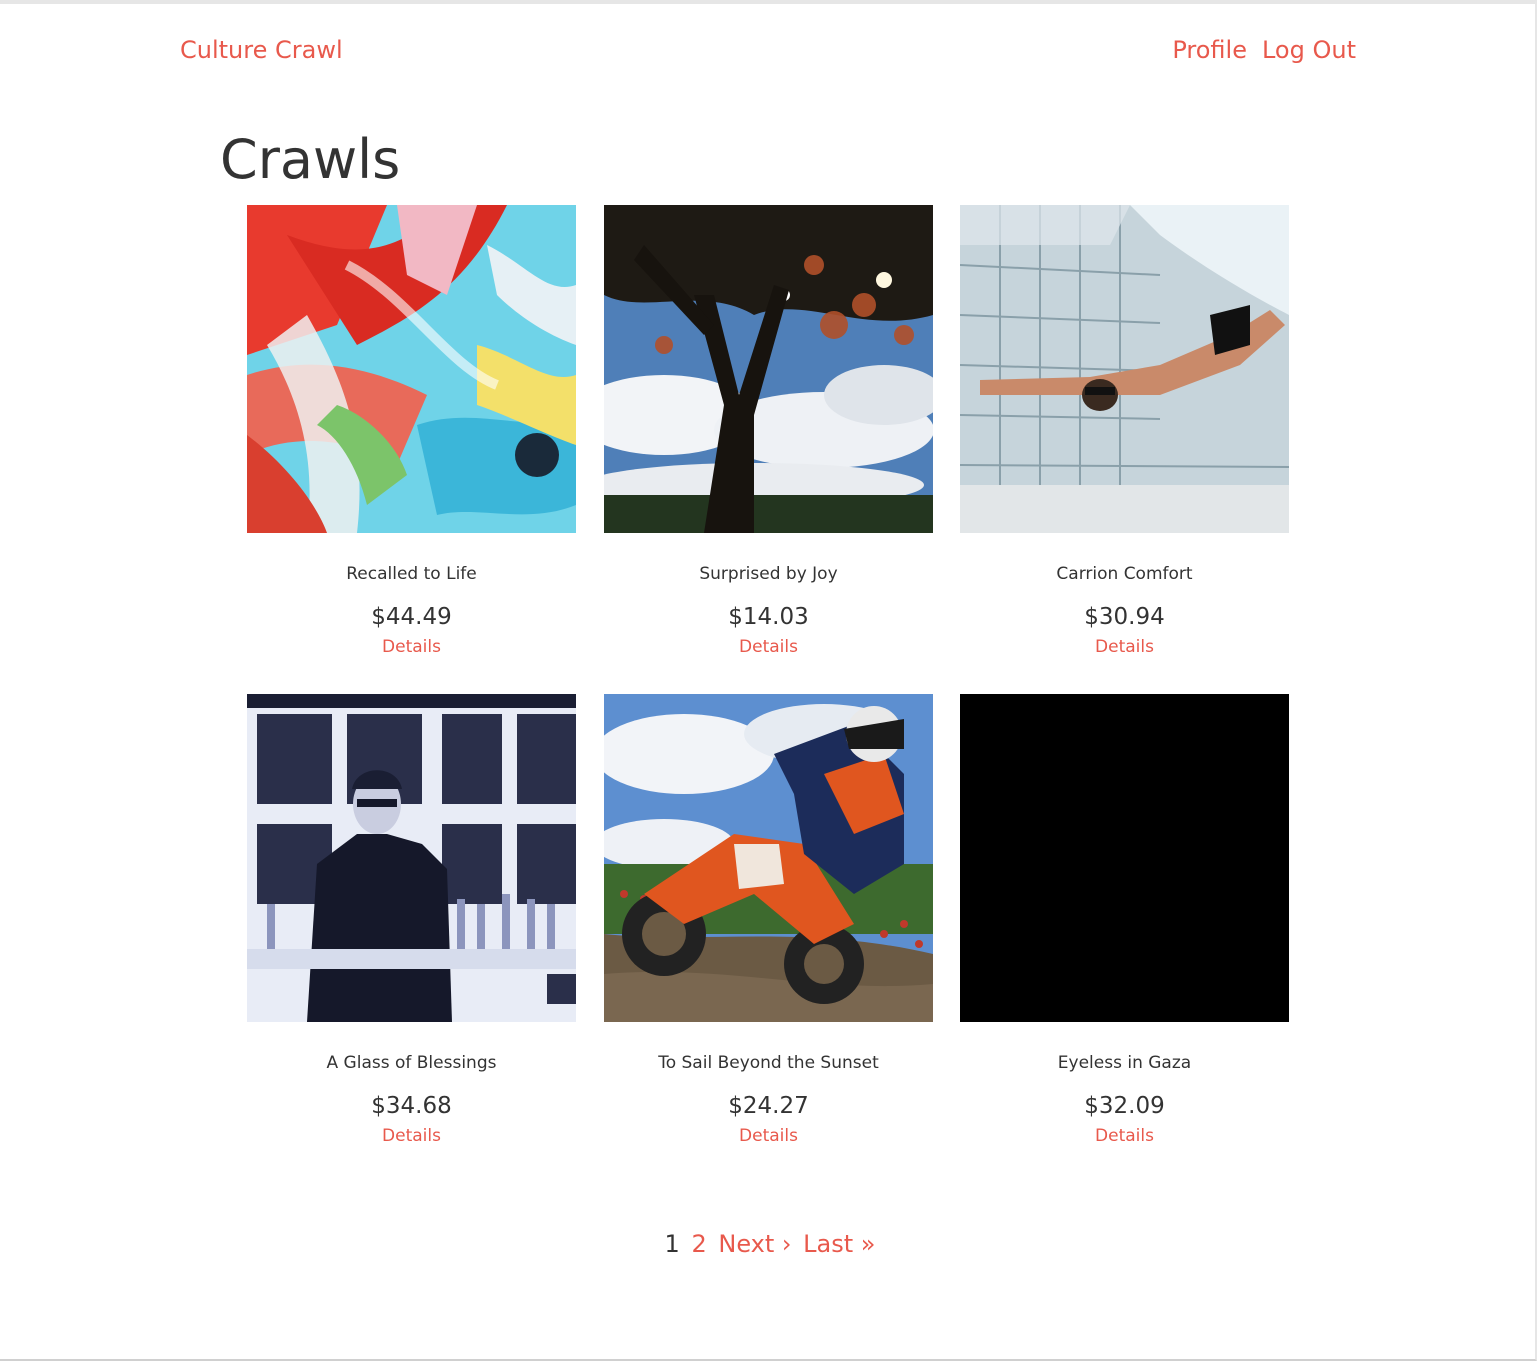 The image size is (1540, 1362). Describe the element at coordinates (1124, 1106) in the screenshot. I see `crawl-price: $32.09` at that location.